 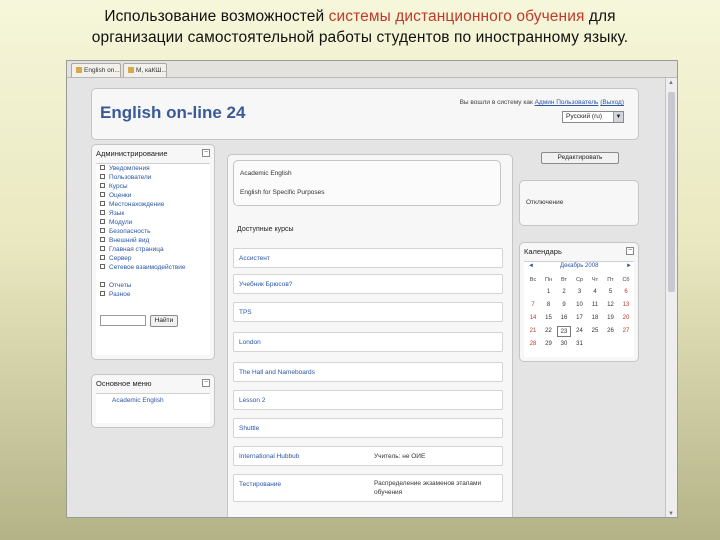 What do you see at coordinates (626, 305) in the screenshot?
I see `calendar-day: 13` at bounding box center [626, 305].